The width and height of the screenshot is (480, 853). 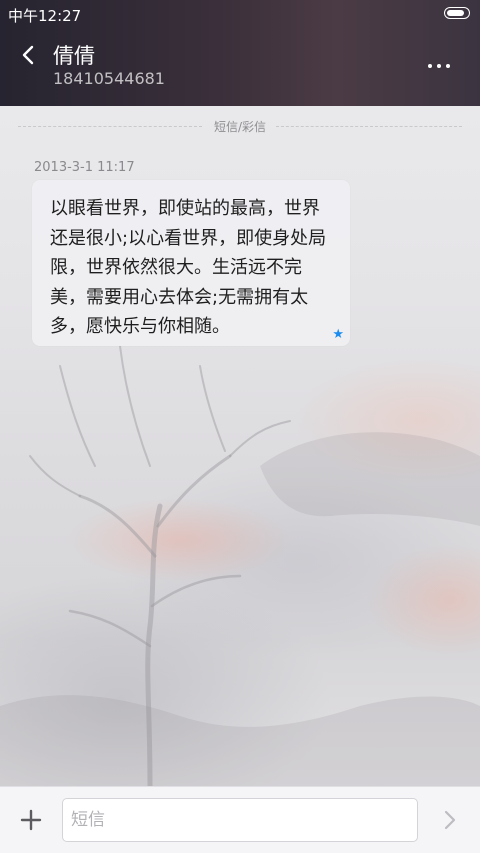 I want to click on back-button, so click(x=29, y=55).